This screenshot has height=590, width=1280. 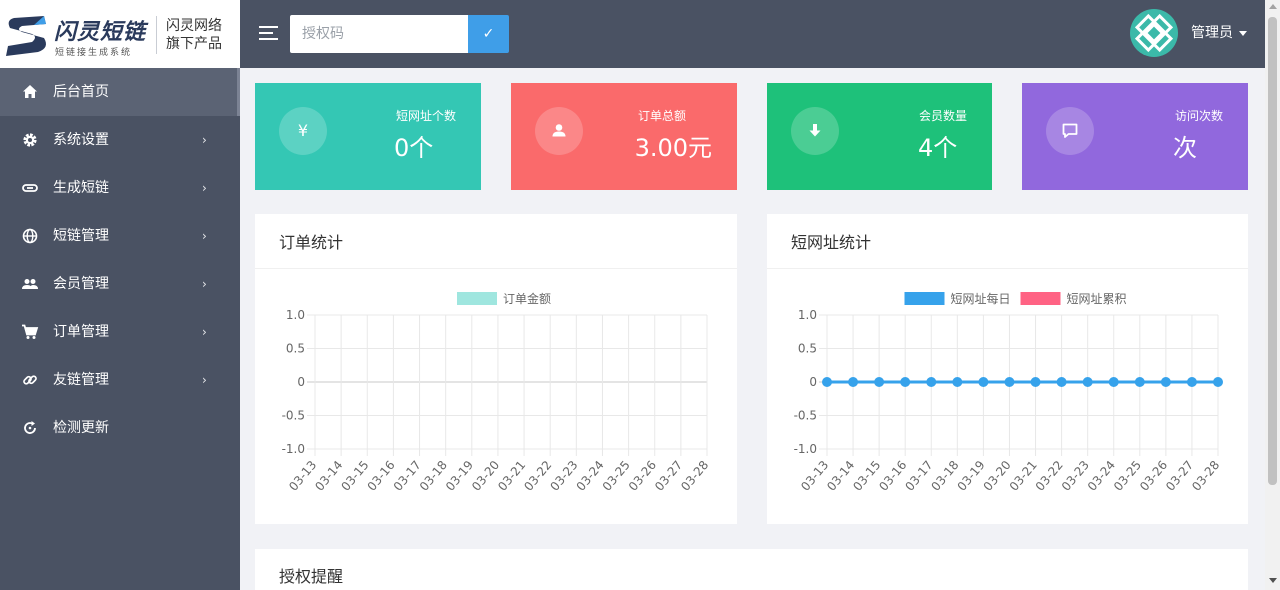 I want to click on sidebar-item-create-link: 生成短链 ›, so click(x=120, y=188).